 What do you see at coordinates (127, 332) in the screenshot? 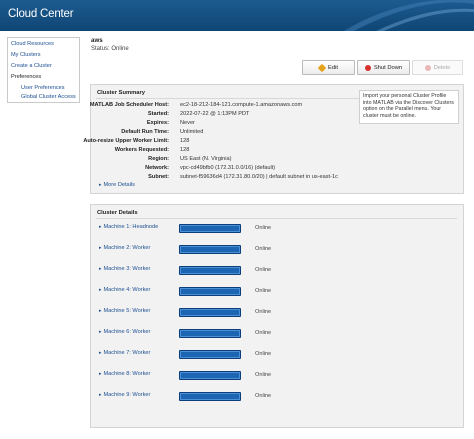
I see `machine-name: Machine 6: Worker` at bounding box center [127, 332].